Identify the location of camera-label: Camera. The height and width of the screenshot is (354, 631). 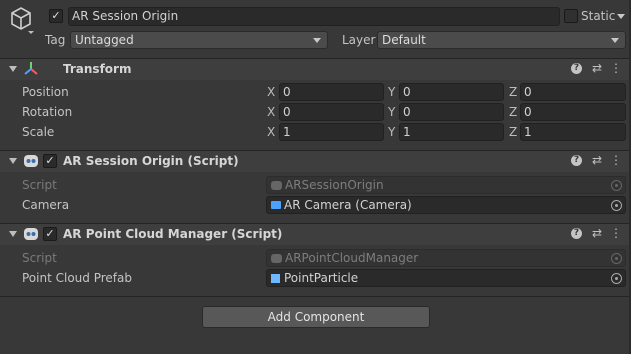
(46, 205).